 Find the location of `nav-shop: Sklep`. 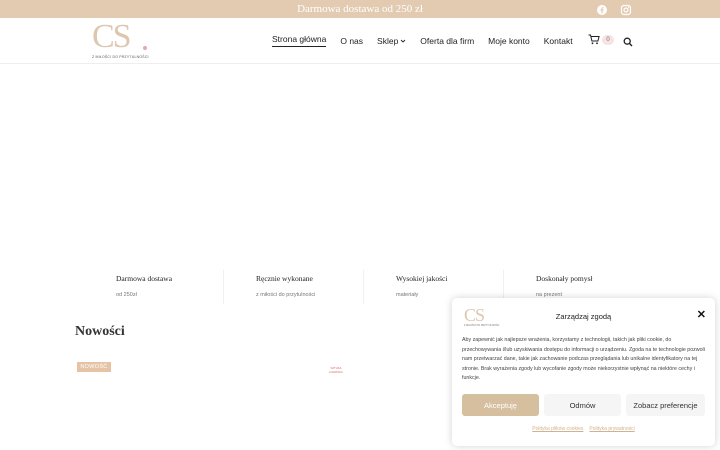

nav-shop: Sklep is located at coordinates (391, 41).